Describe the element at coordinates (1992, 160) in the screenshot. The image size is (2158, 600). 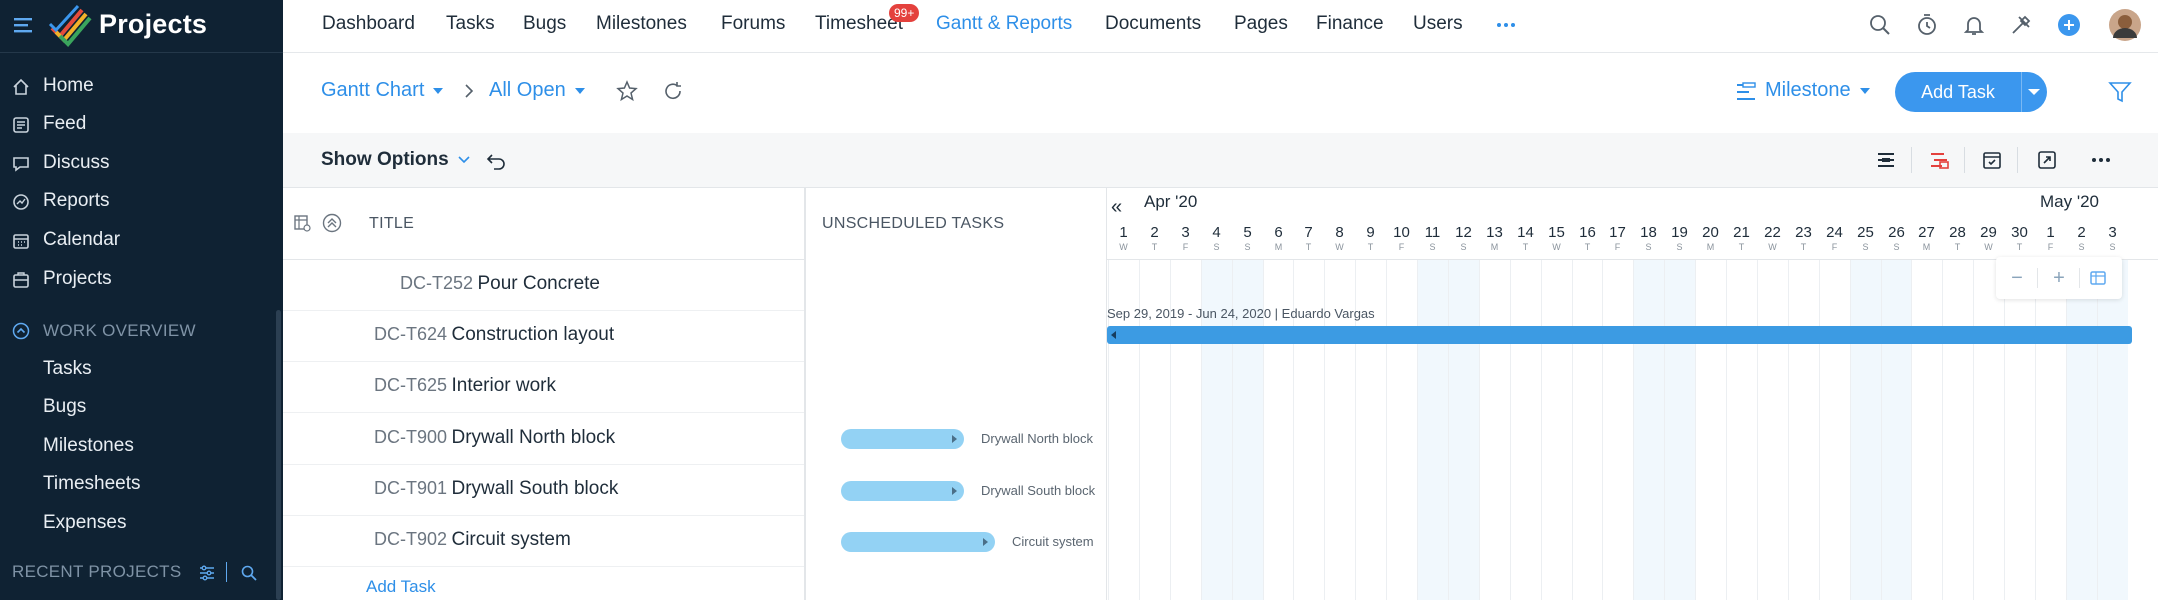
I see `calendar-check-icon` at that location.